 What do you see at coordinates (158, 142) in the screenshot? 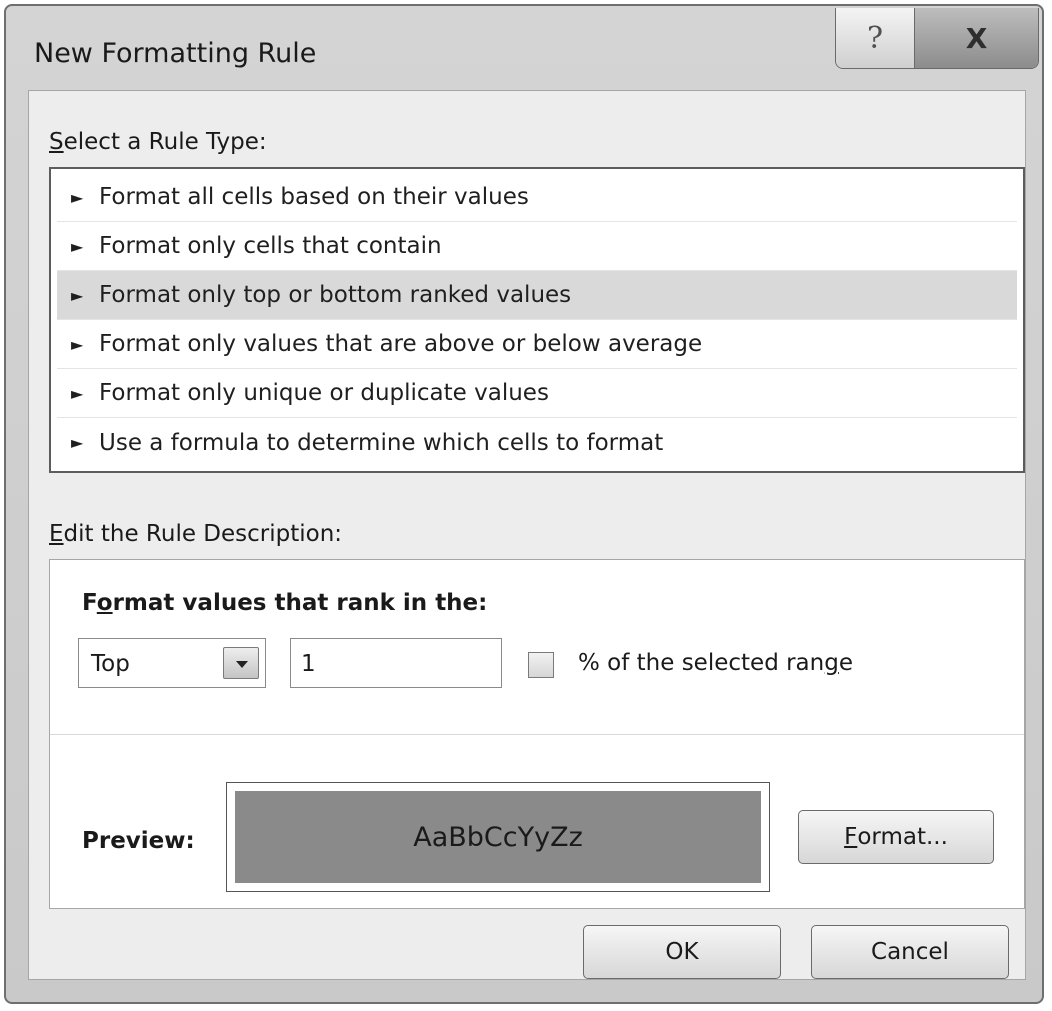
I see `rule-type-label: Select a Rule Type:` at bounding box center [158, 142].